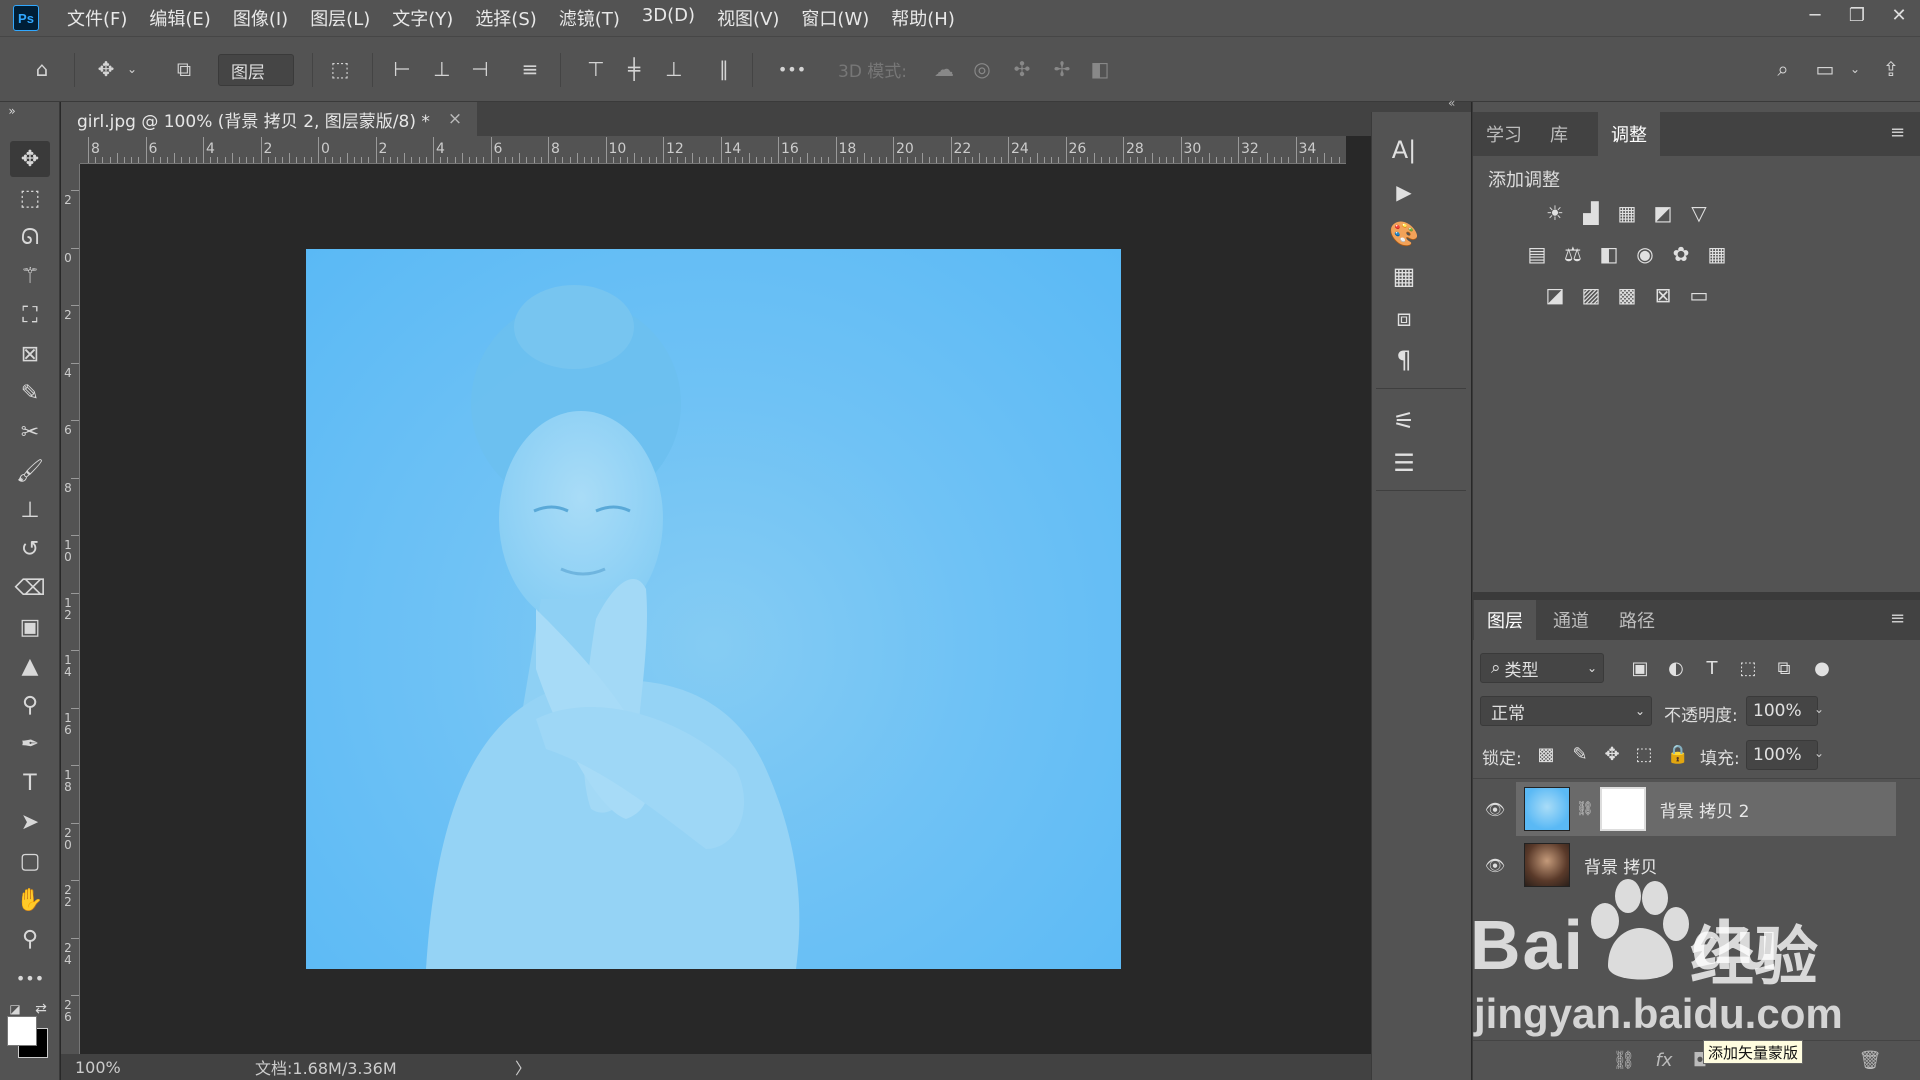 This screenshot has width=1920, height=1080. Describe the element at coordinates (1748, 668) in the screenshot. I see `filter-shape-icon: ⬚` at that location.